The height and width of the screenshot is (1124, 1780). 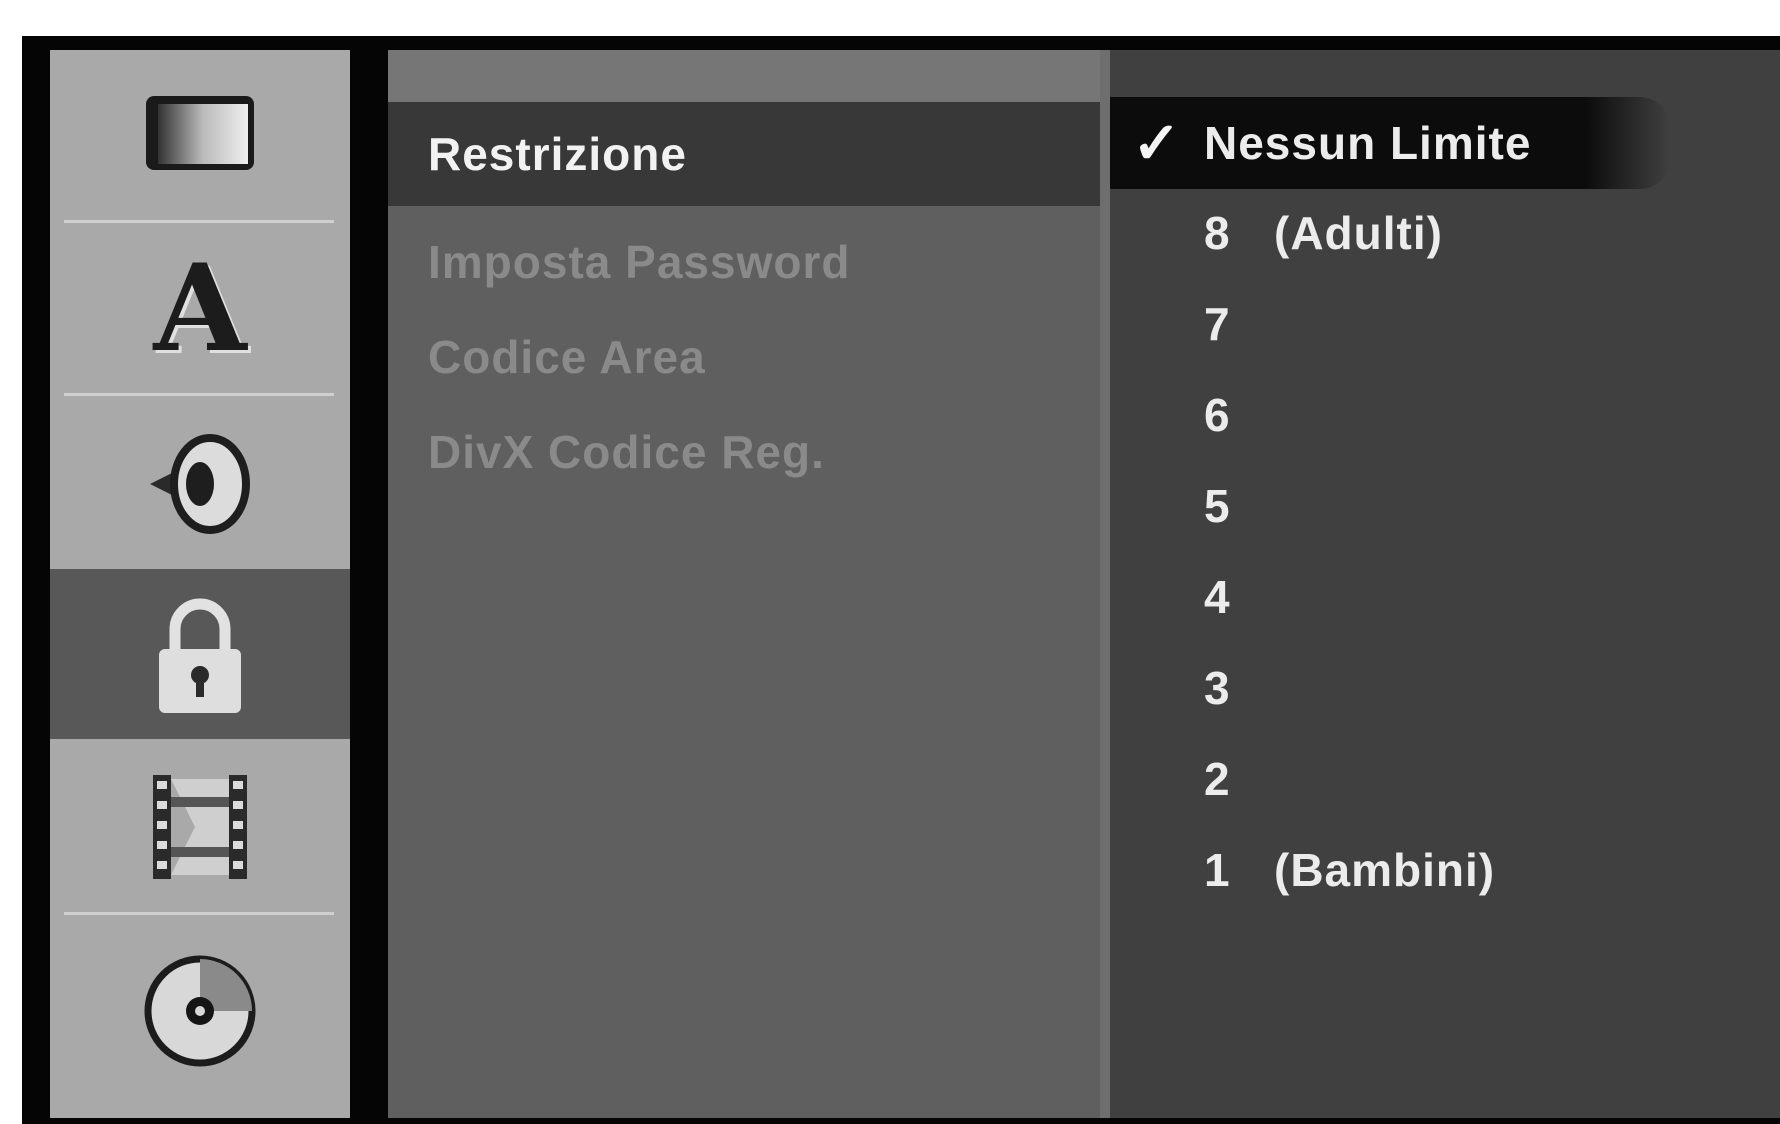 I want to click on option-number: 5, so click(x=1217, y=506).